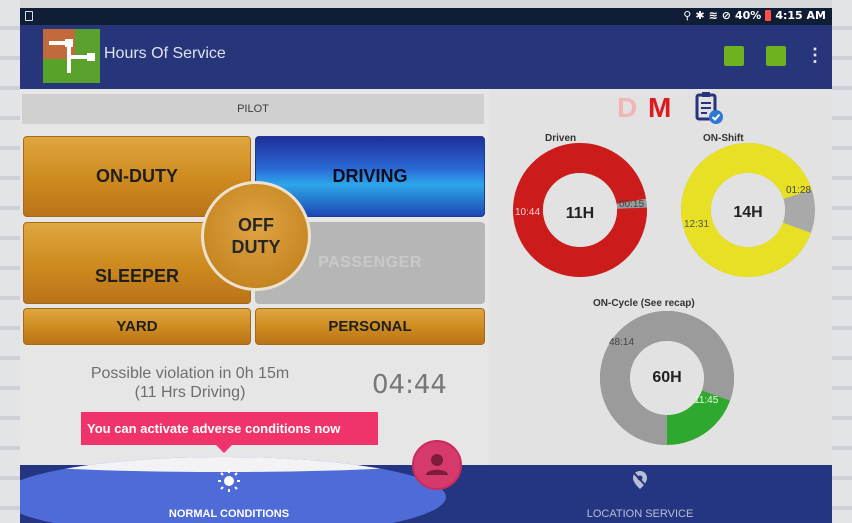 This screenshot has width=852, height=523. What do you see at coordinates (734, 56) in the screenshot?
I see `bluetooth-status-icon` at bounding box center [734, 56].